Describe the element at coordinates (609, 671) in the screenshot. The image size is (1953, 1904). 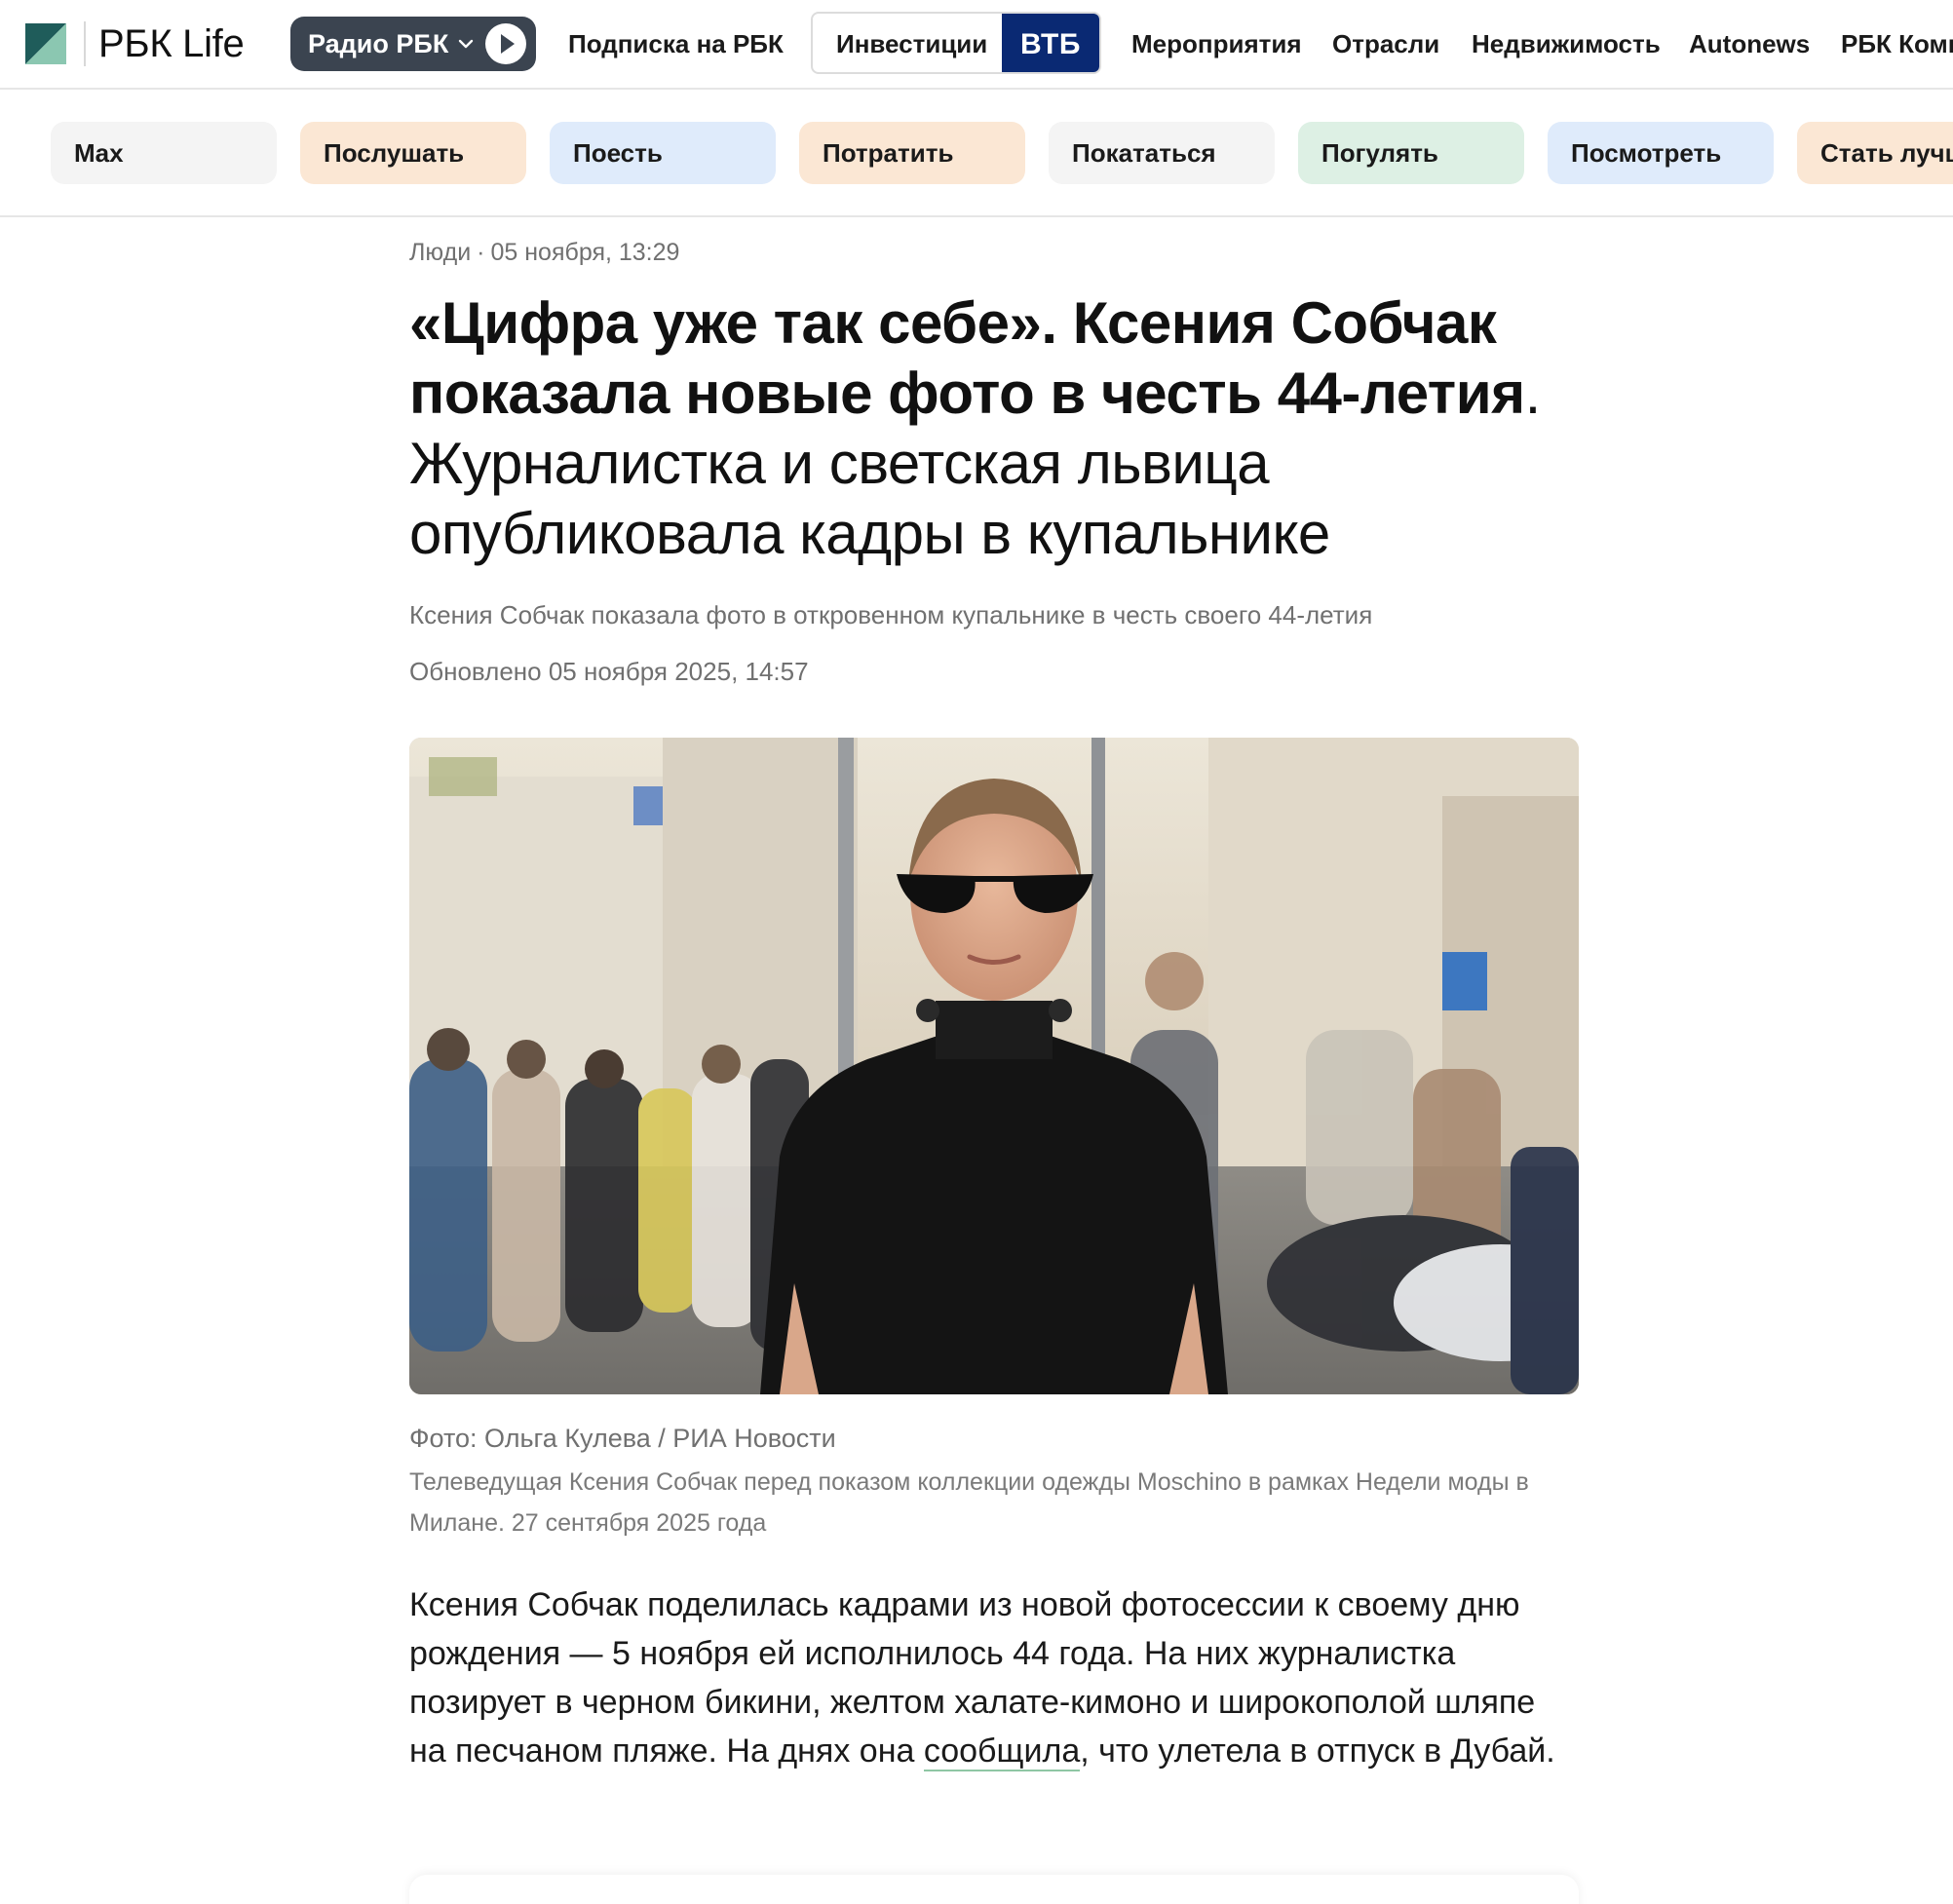
I see `article-updated: Обновлено 05 ноября 2025, 14:57` at that location.